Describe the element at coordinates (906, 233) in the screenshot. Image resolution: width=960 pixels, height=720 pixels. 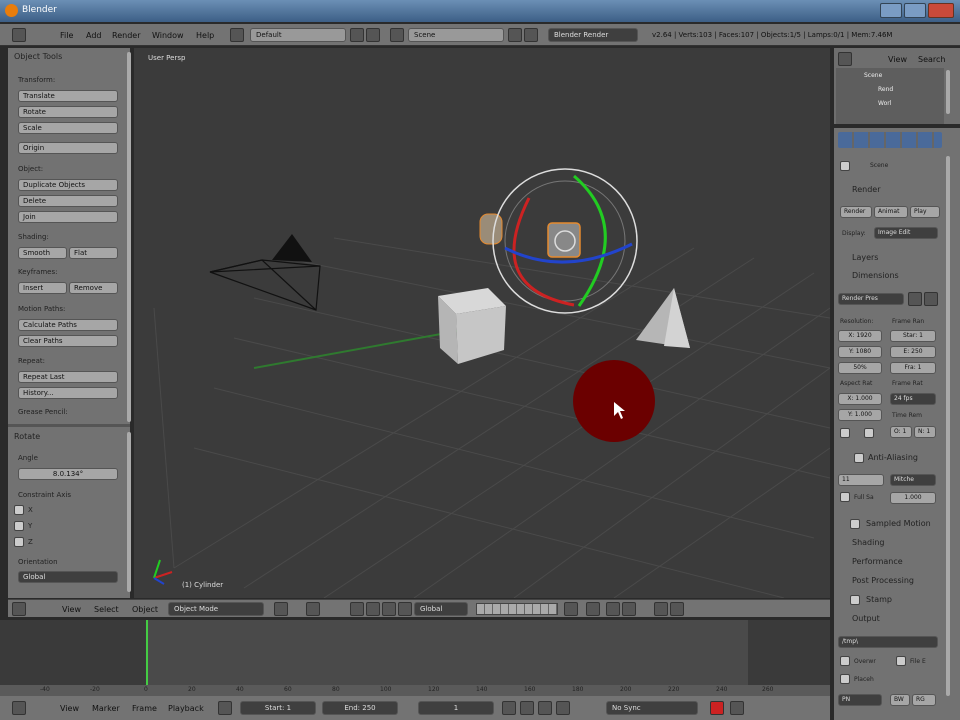
I see `display-selector: Image Edit` at that location.